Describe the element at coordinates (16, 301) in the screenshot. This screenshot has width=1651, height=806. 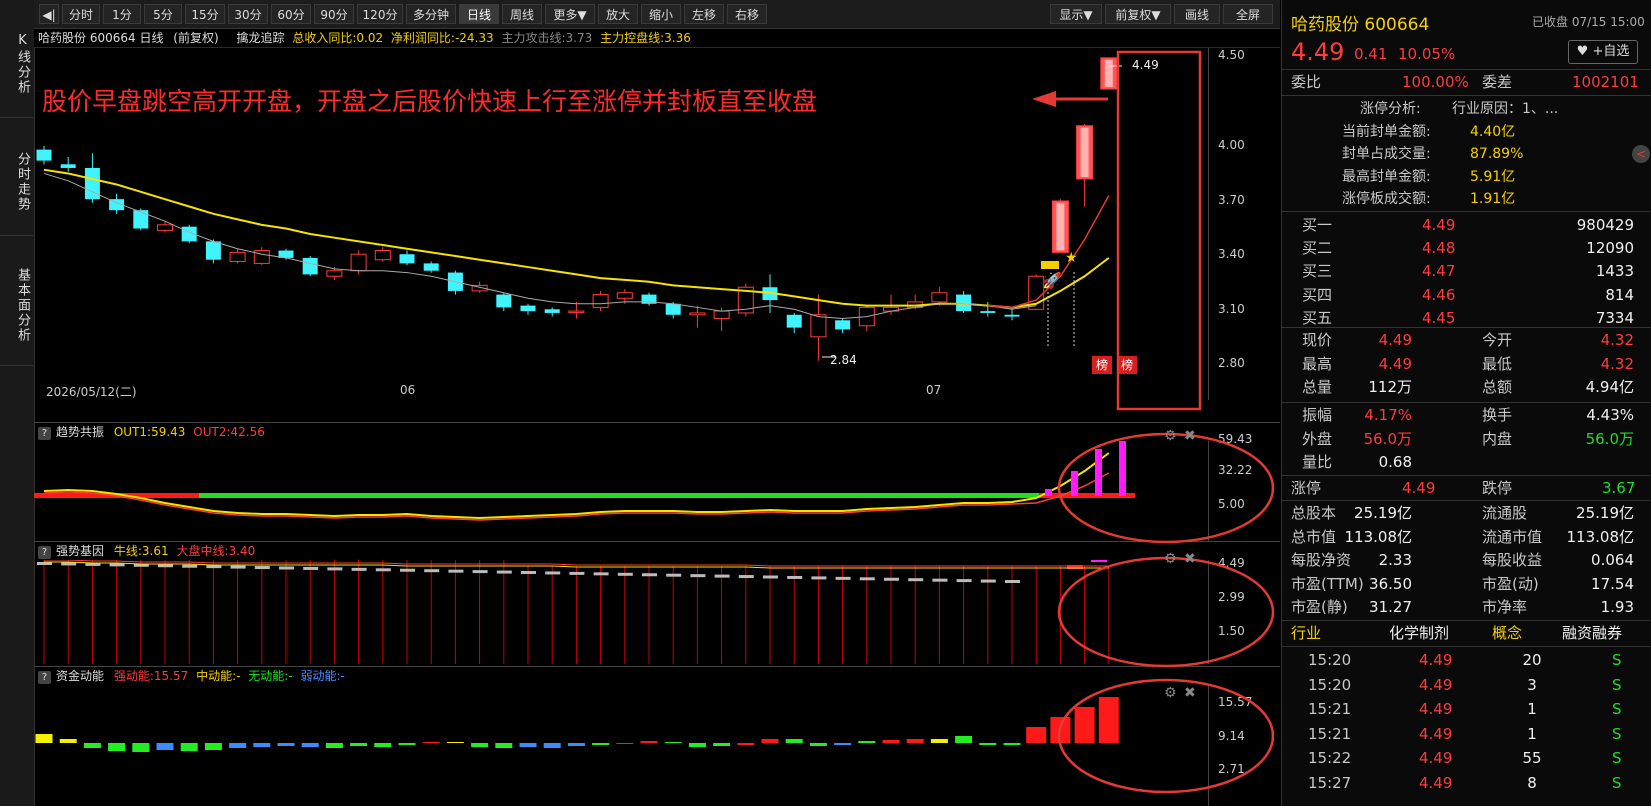
I see `tab-fundamental-analysis: 基本面分析` at that location.